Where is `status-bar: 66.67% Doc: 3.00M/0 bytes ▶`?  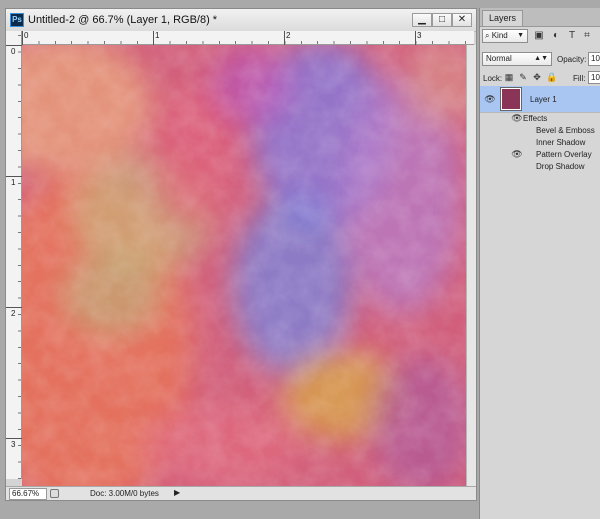
status-bar: 66.67% Doc: 3.00M/0 bytes ▶ is located at coordinates (241, 493).